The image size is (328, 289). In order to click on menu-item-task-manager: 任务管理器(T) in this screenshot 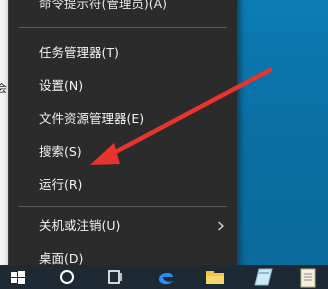, I will do `click(123, 53)`.